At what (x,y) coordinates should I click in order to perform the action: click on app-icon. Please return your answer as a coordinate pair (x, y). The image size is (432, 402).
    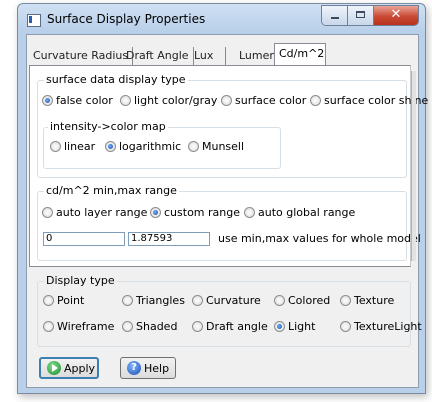
    Looking at the image, I should click on (34, 20).